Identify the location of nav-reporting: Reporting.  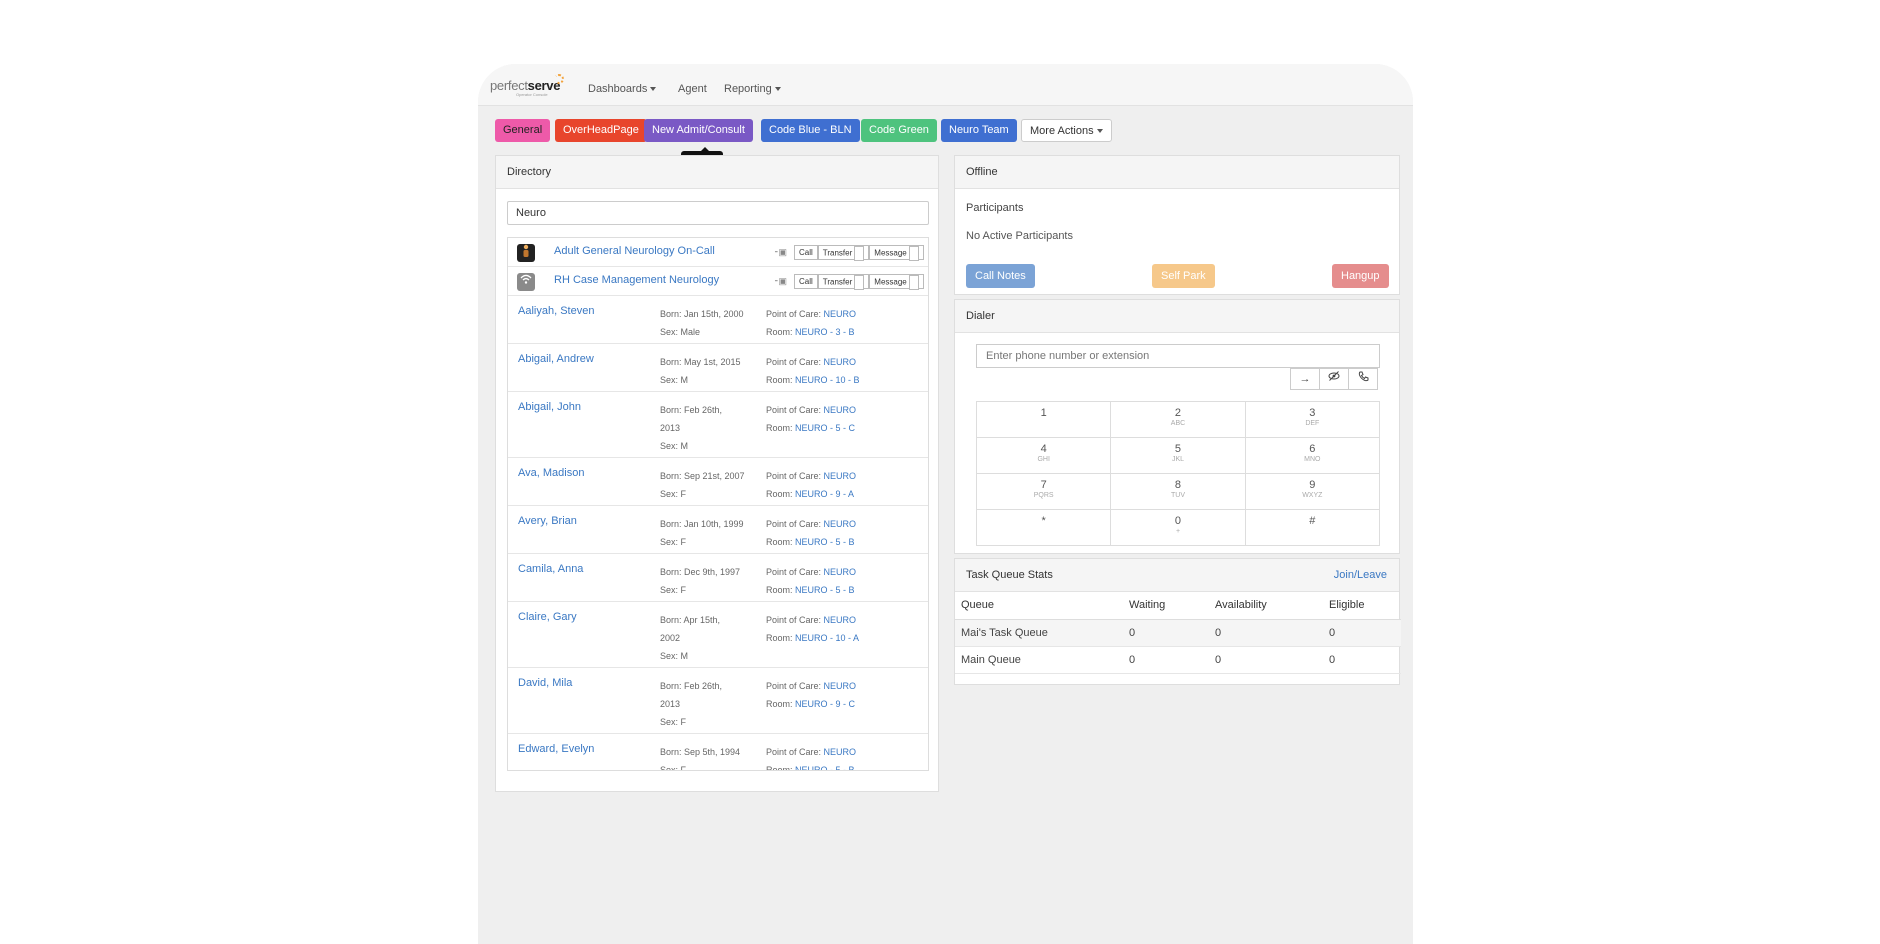
(752, 89).